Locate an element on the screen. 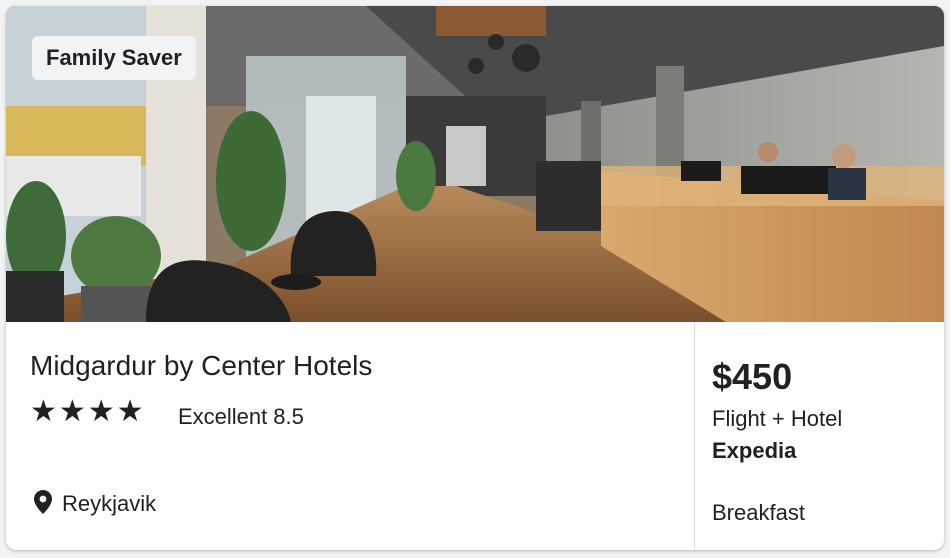 The height and width of the screenshot is (558, 950). price-panel: $450 Flight + Hotel Expedia Breakfast is located at coordinates (819, 436).